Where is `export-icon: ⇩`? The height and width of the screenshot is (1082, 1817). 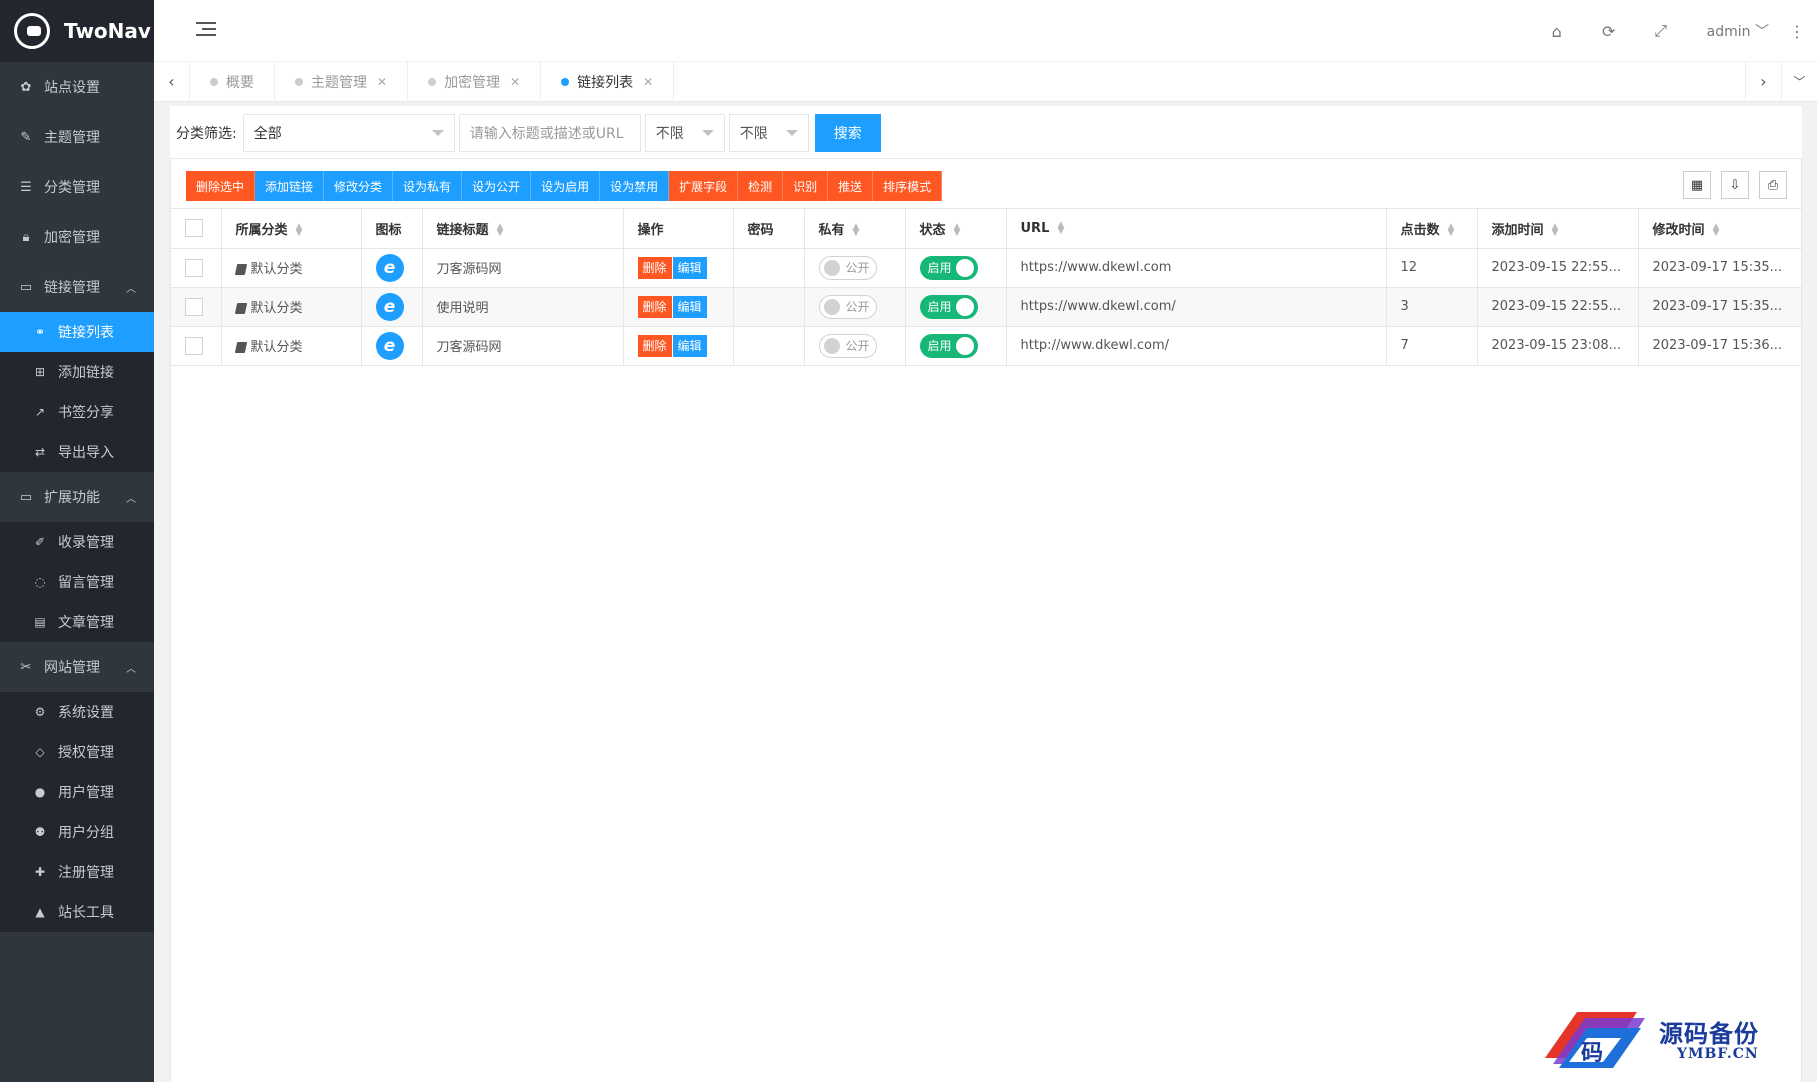 export-icon: ⇩ is located at coordinates (1735, 185).